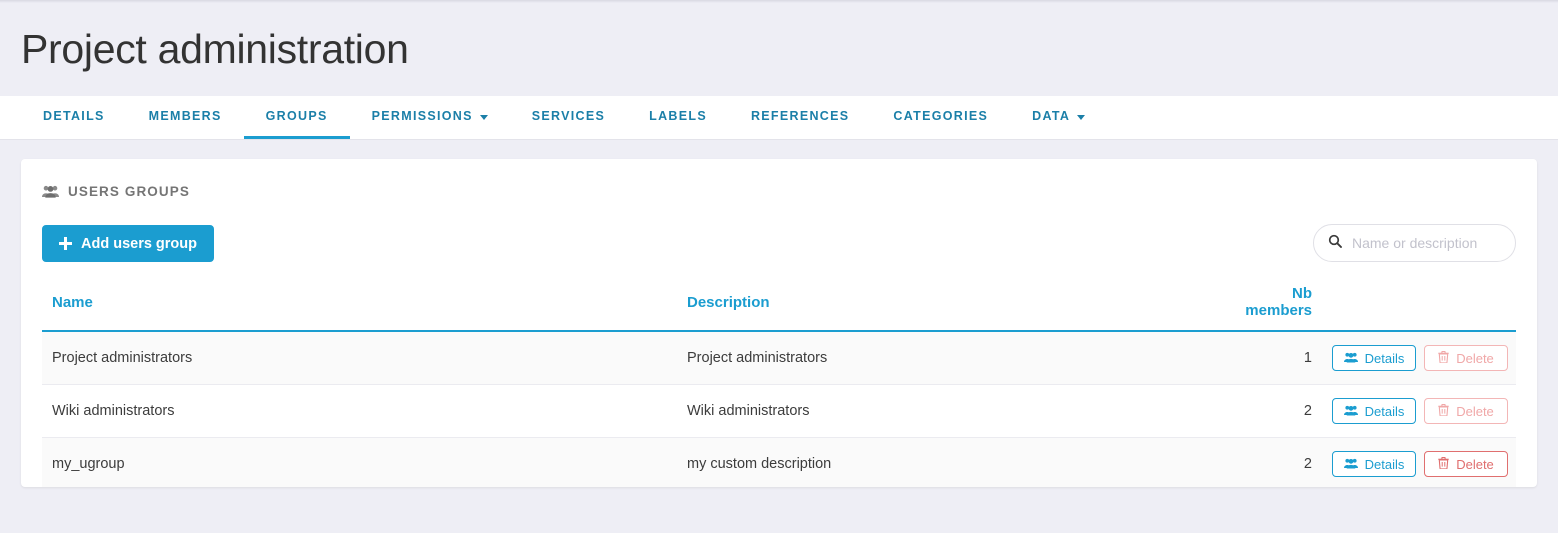  Describe the element at coordinates (947, 358) in the screenshot. I see `cell-description: Project administrators` at that location.